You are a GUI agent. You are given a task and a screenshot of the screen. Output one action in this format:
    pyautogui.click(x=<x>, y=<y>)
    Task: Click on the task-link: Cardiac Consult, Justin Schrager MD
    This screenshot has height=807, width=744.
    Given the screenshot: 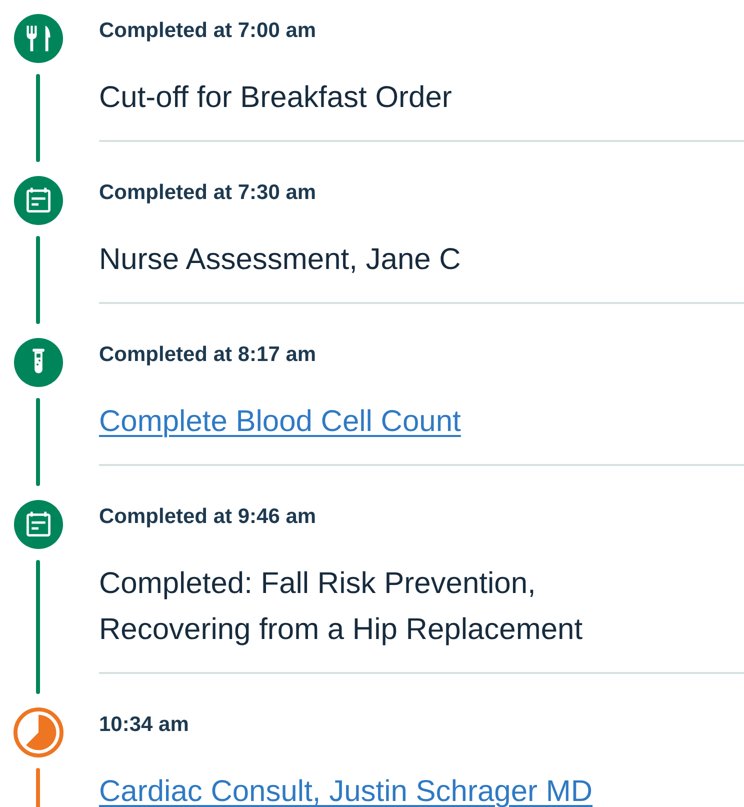 What is the action you would take?
    pyautogui.click(x=346, y=788)
    